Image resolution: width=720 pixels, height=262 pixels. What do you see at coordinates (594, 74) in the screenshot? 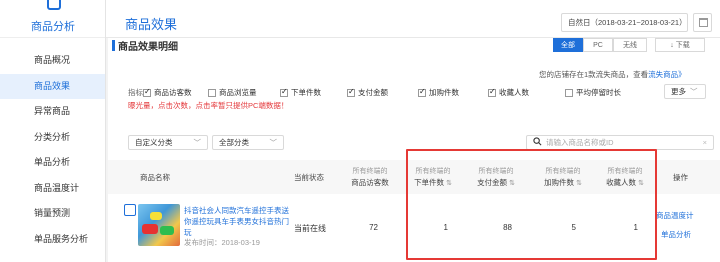
I see `notice-text: 您的店铺存在1款流失商品，查看` at bounding box center [594, 74].